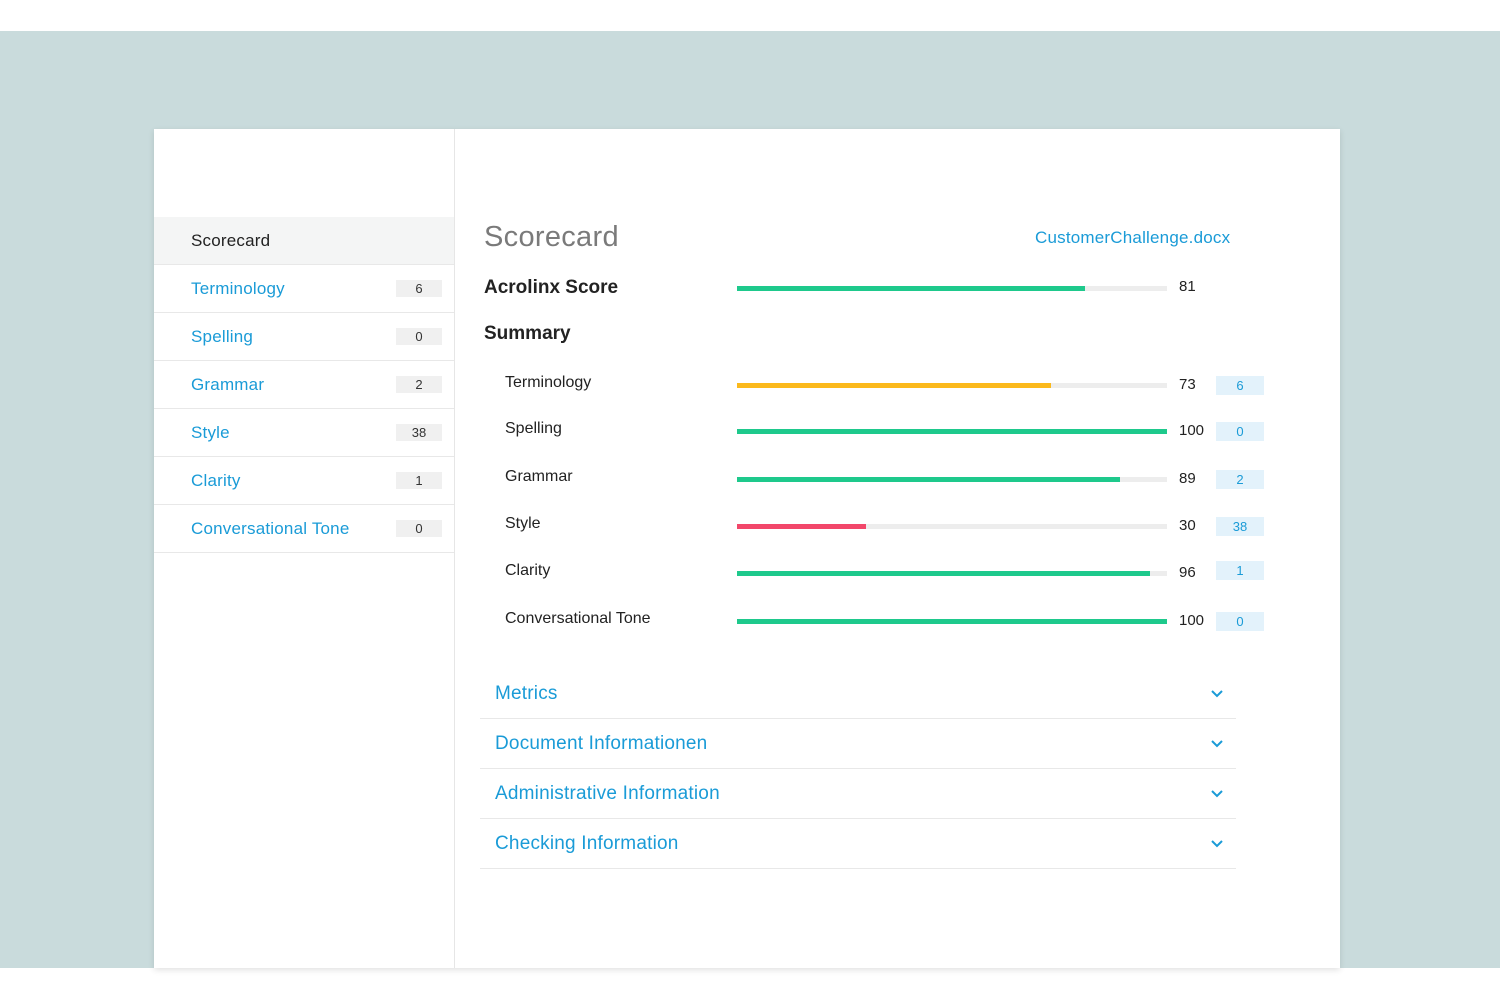 Image resolution: width=1500 pixels, height=1000 pixels. Describe the element at coordinates (1187, 525) in the screenshot. I see `summary-score-value: 30` at that location.